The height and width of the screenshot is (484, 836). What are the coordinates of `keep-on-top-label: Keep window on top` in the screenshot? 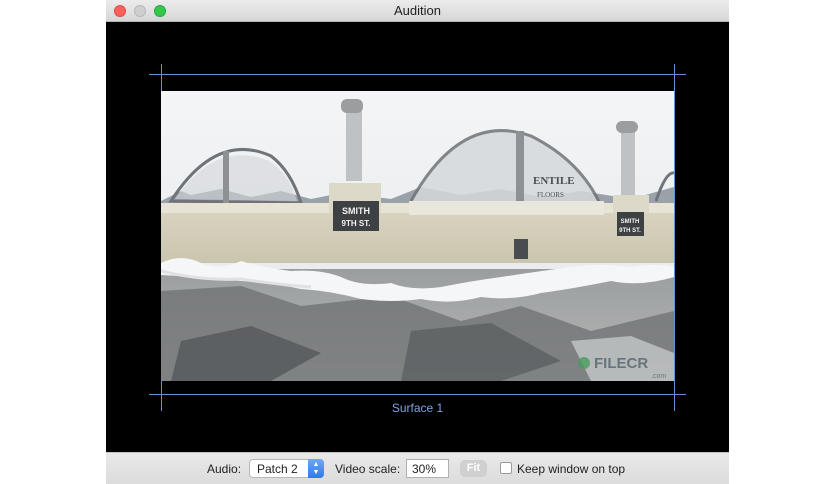 It's located at (571, 469).